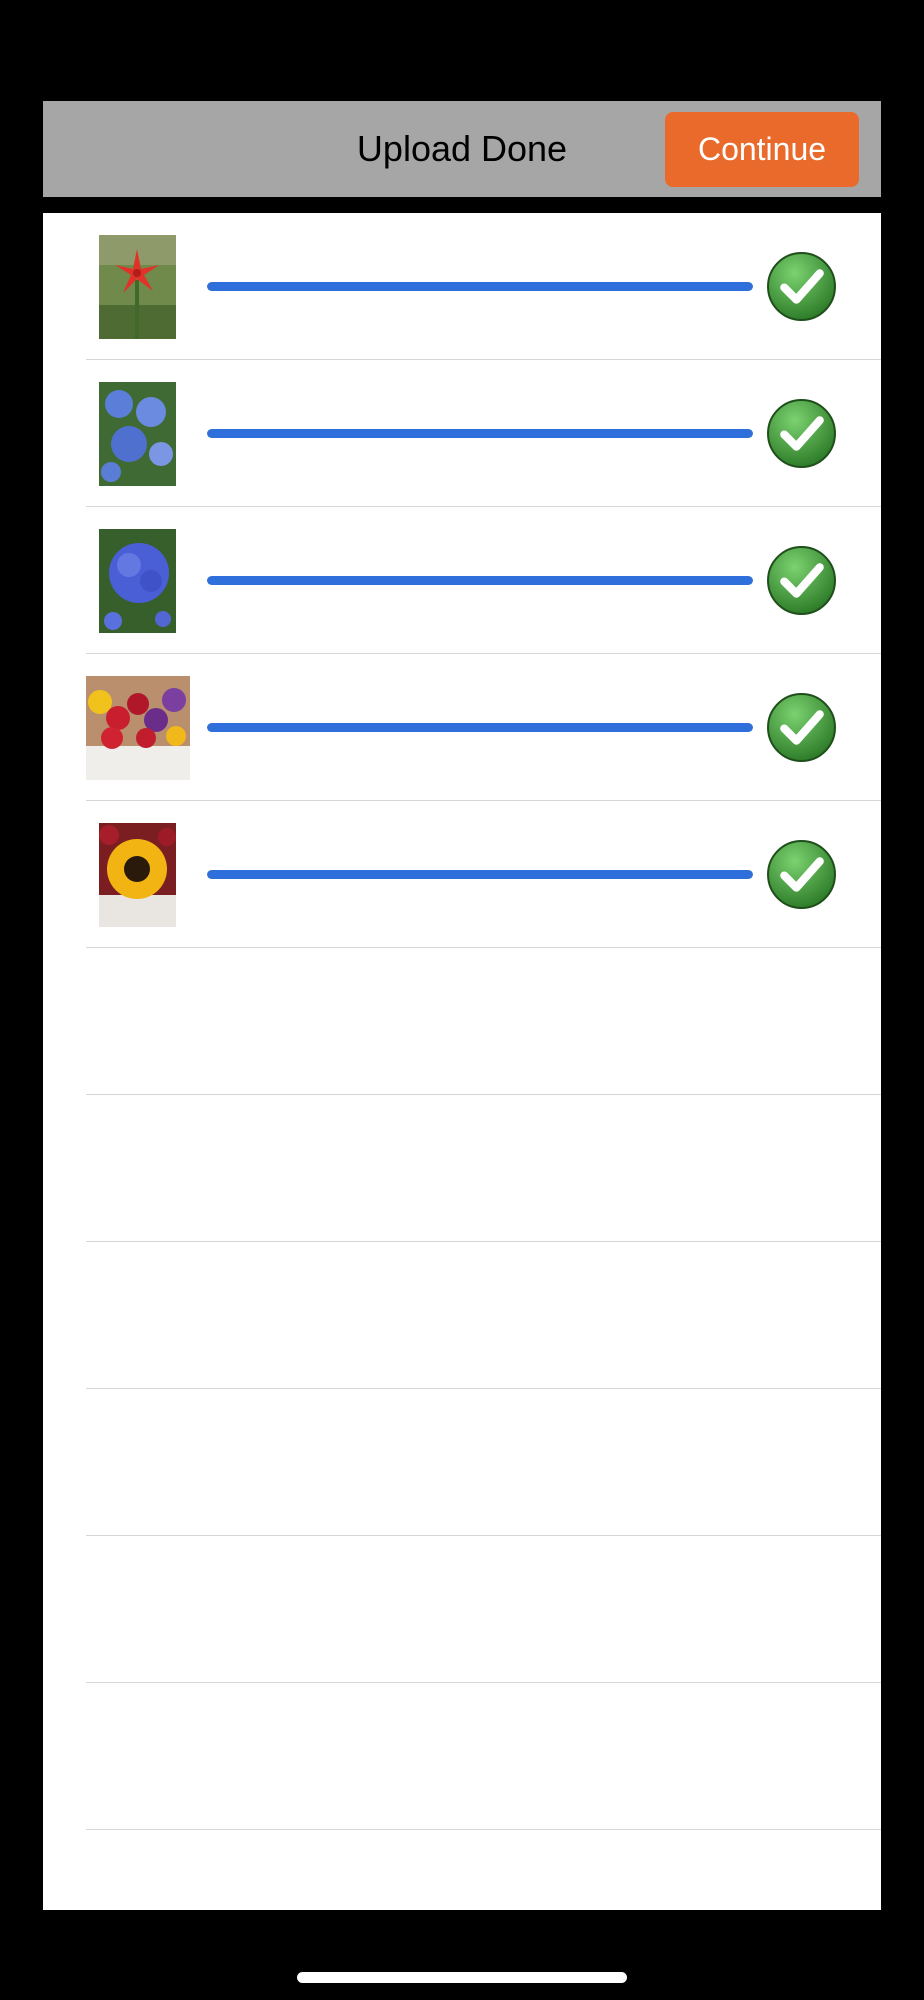 The width and height of the screenshot is (924, 2000). What do you see at coordinates (137, 287) in the screenshot?
I see `photo-thumbnail-red-lily` at bounding box center [137, 287].